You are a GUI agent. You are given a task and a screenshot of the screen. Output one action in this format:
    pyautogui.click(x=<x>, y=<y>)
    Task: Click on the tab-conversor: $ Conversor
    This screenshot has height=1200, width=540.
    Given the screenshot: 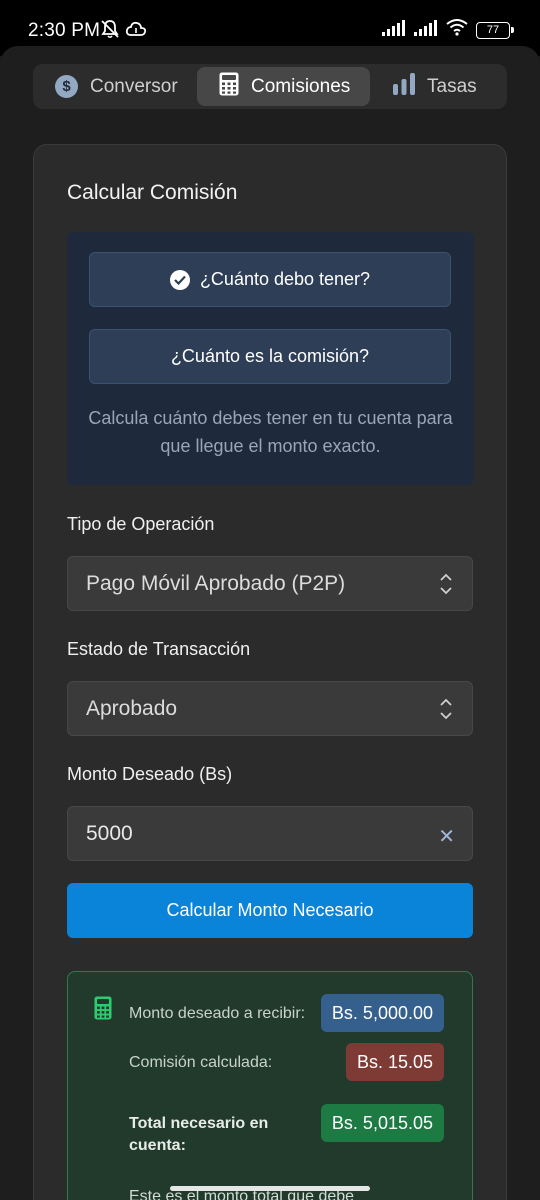 What is the action you would take?
    pyautogui.click(x=114, y=86)
    